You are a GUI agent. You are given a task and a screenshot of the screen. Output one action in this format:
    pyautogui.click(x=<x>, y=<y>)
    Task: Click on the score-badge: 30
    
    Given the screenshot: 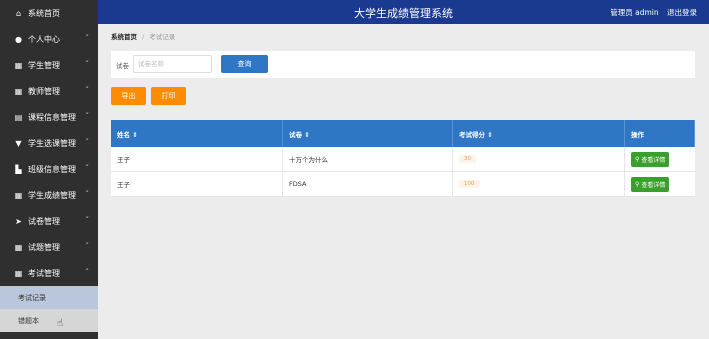 What is the action you would take?
    pyautogui.click(x=467, y=159)
    